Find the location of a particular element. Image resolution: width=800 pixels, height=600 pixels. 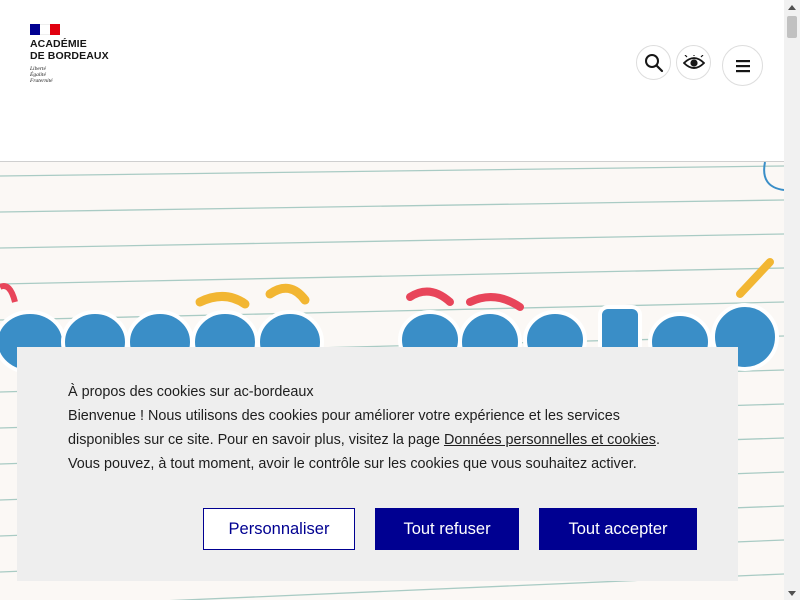

logo-line-1: ACADÉMIE is located at coordinates (58, 44).